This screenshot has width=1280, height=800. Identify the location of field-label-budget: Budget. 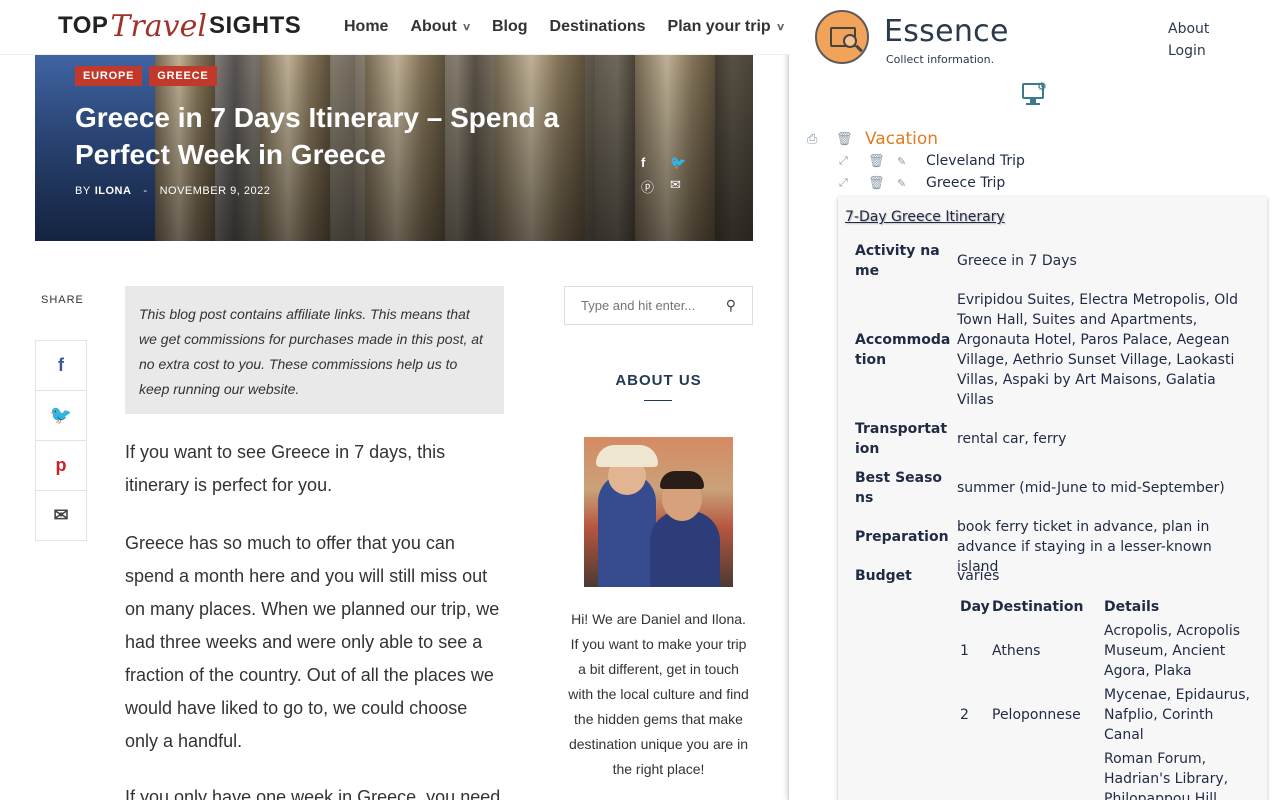
(883, 576).